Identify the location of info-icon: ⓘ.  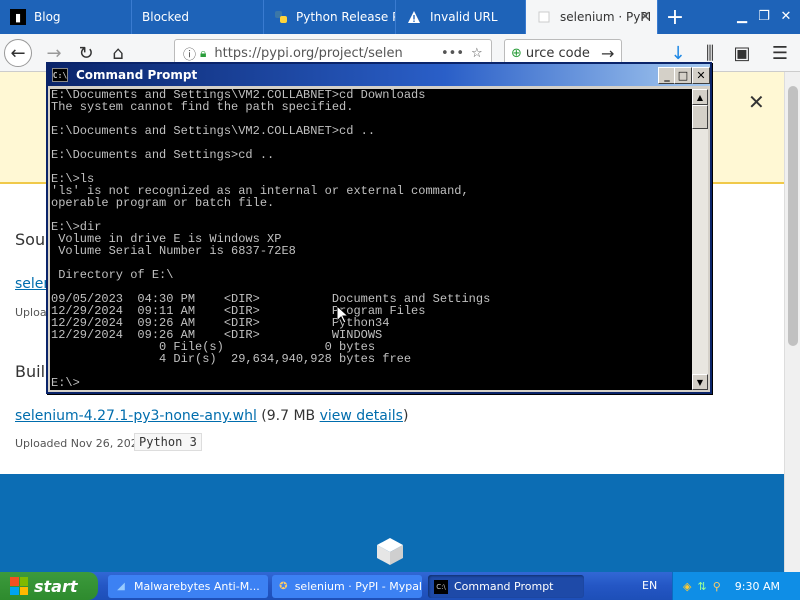
(189, 53).